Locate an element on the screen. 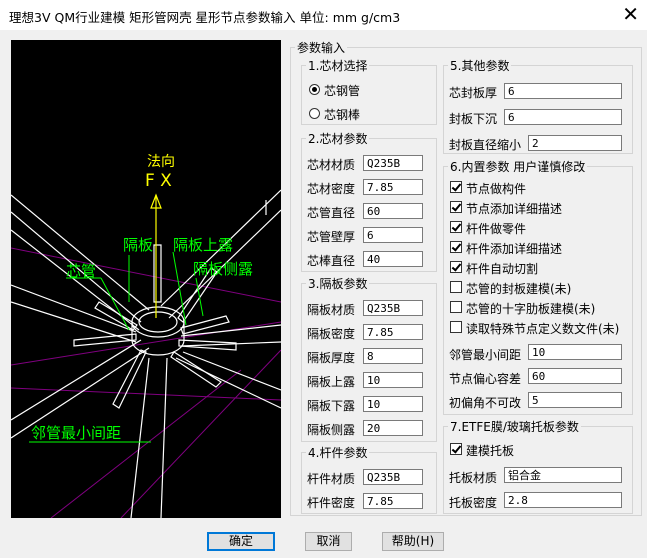  member-params-title: 4.杆件参数 is located at coordinates (338, 453).